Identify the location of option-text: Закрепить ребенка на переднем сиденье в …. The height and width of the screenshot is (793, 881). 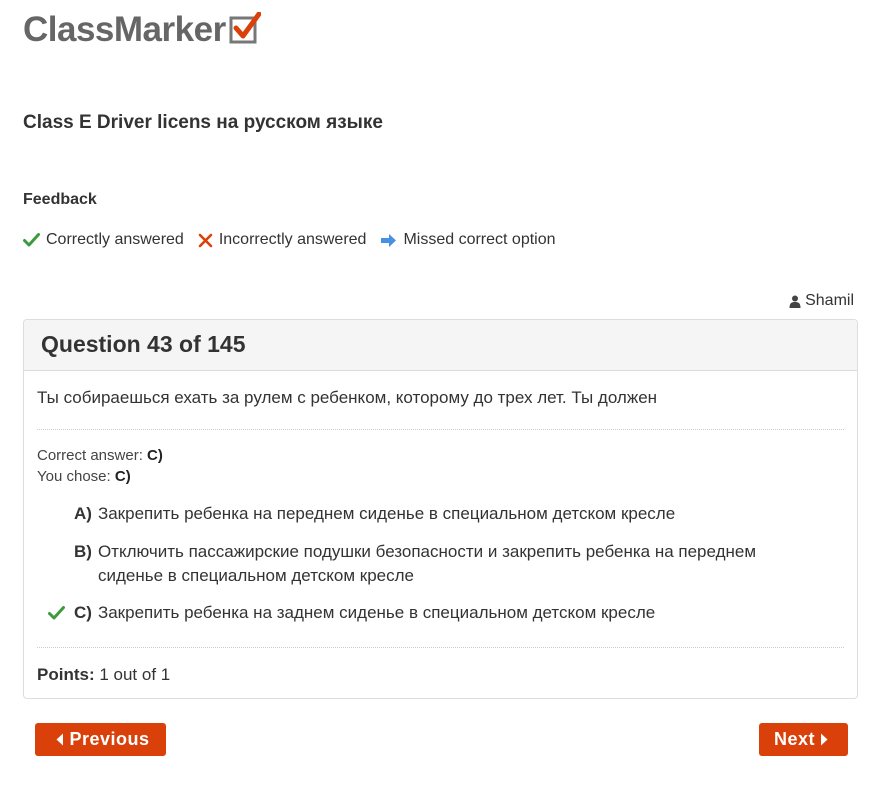
(386, 513).